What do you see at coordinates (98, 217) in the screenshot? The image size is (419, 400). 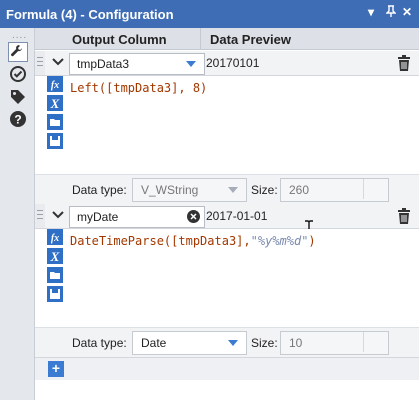 I see `output-column-value: myDate` at bounding box center [98, 217].